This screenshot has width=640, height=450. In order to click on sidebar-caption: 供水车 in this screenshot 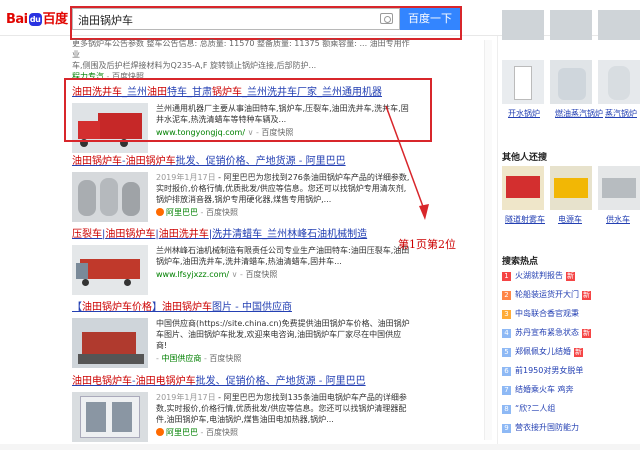, I will do `click(618, 219)`.